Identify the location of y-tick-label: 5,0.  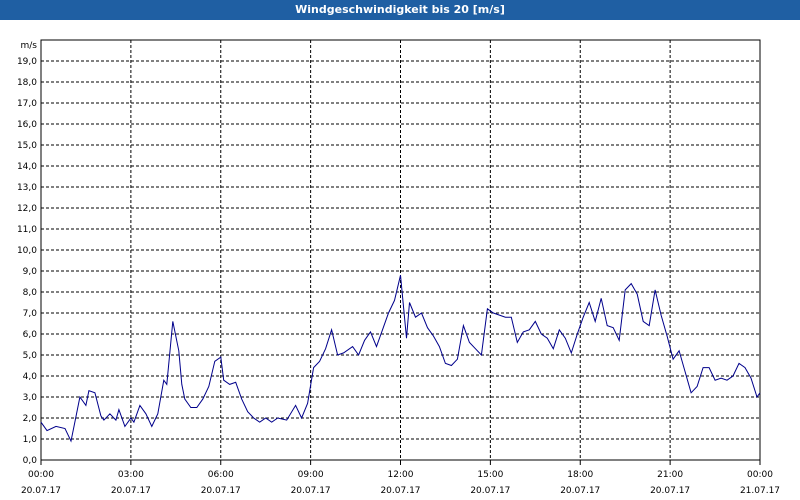
(30, 356).